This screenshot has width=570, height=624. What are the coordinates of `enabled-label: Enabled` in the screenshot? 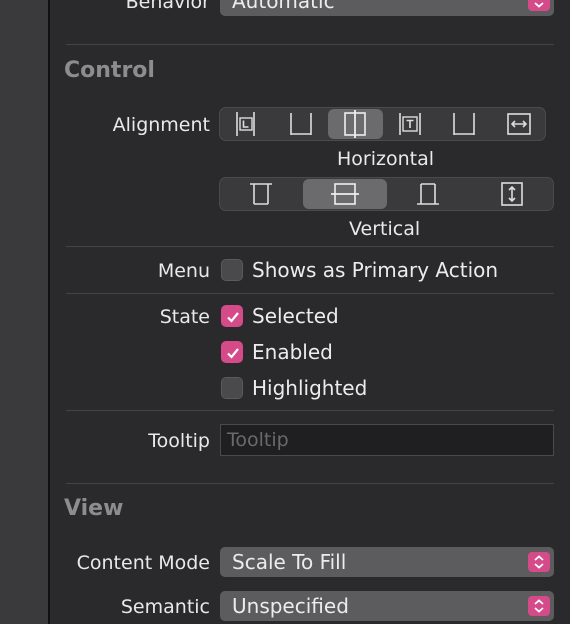 It's located at (292, 352).